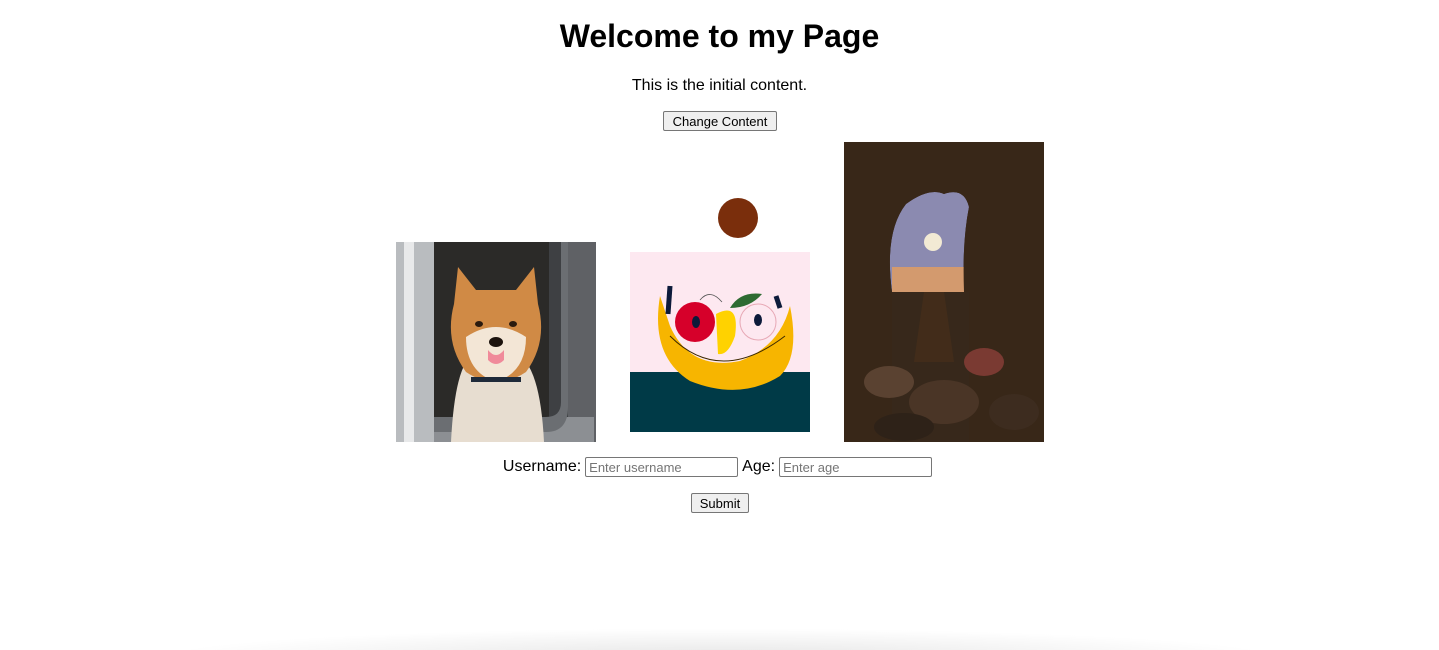 The width and height of the screenshot is (1439, 650). Describe the element at coordinates (944, 292) in the screenshot. I see `sea-cave-moon-photo` at that location.